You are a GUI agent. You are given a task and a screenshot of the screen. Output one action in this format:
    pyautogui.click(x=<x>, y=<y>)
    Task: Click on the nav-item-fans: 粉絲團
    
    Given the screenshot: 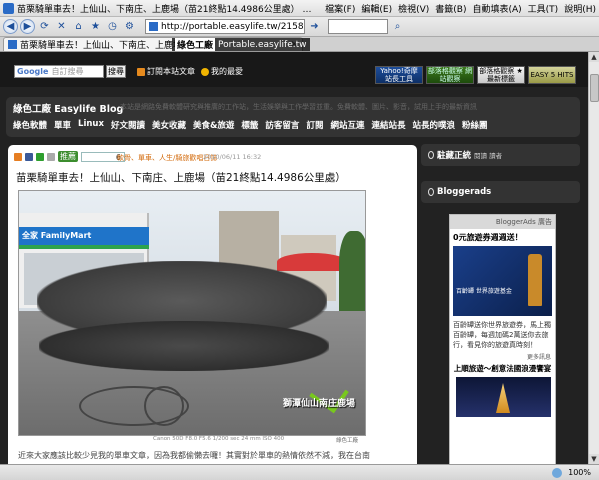 What is the action you would take?
    pyautogui.click(x=475, y=125)
    